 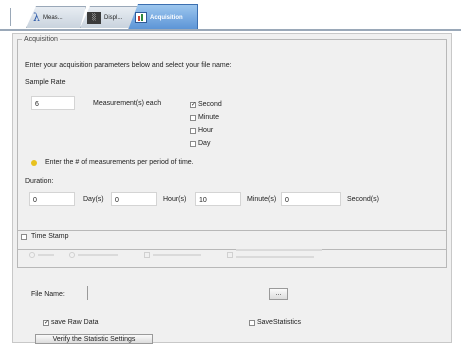 What do you see at coordinates (10, 17) in the screenshot?
I see `tab-bar-edge` at bounding box center [10, 17].